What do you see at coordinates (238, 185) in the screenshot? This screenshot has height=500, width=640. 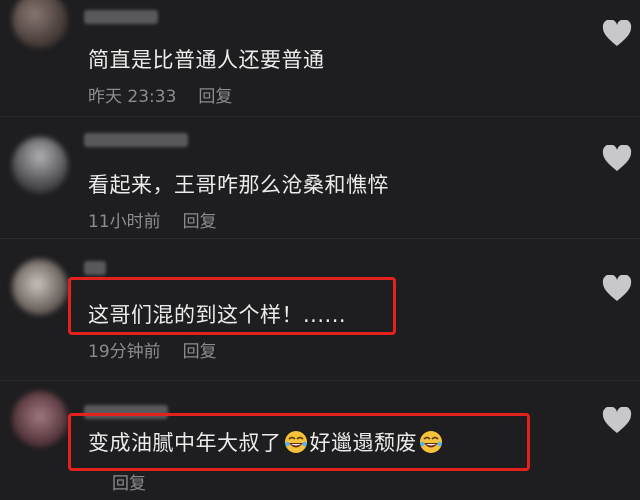 I see `comment-text: 看起来，王哥咋那么沧桑和憔悴` at bounding box center [238, 185].